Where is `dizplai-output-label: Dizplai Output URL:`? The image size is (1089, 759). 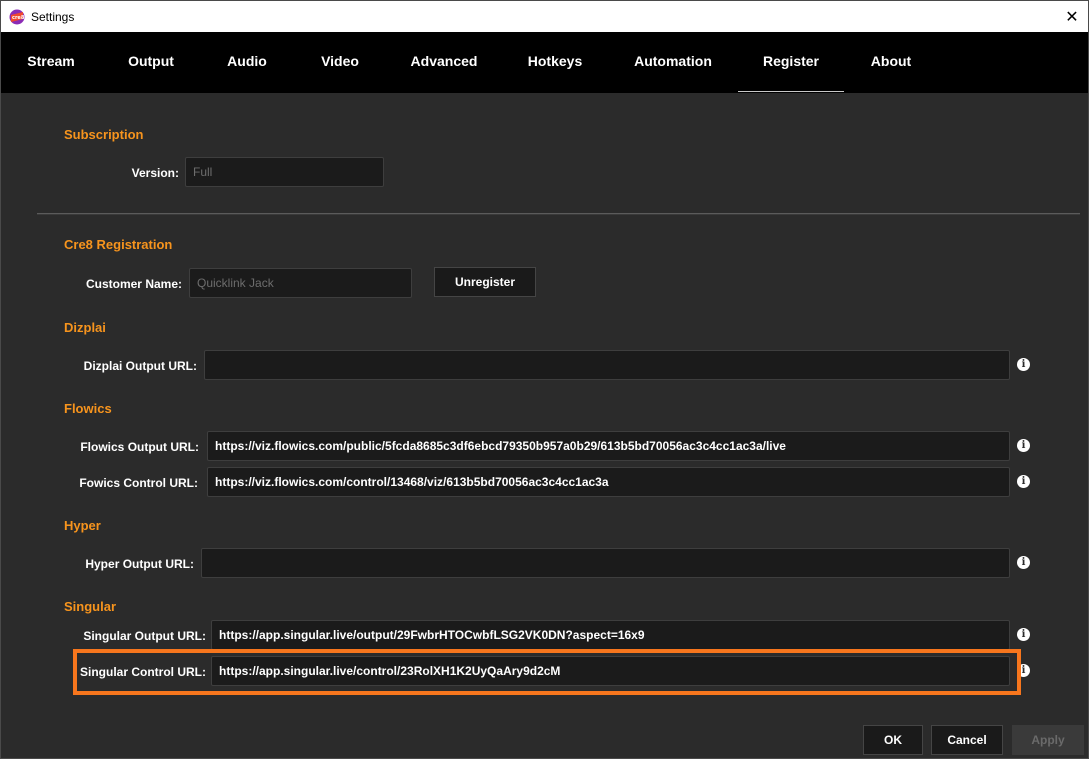 dizplai-output-label: Dizplai Output URL: is located at coordinates (140, 366).